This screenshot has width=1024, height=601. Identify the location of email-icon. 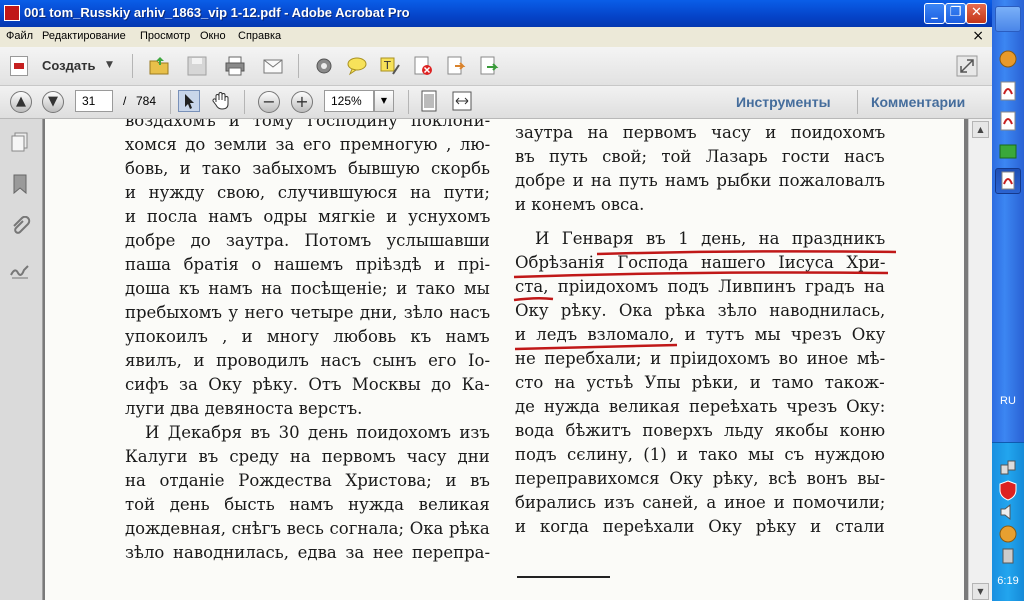
(273, 66).